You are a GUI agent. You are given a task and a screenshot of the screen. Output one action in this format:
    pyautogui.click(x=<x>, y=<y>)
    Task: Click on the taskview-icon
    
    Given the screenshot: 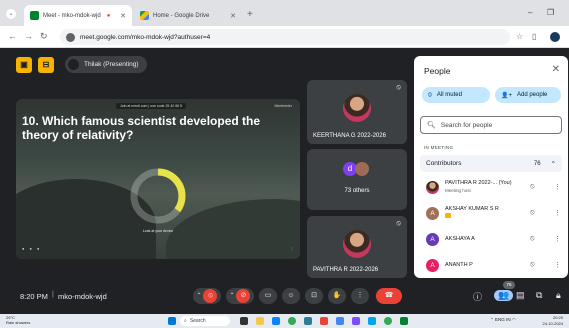 What is the action you would take?
    pyautogui.click(x=244, y=321)
    